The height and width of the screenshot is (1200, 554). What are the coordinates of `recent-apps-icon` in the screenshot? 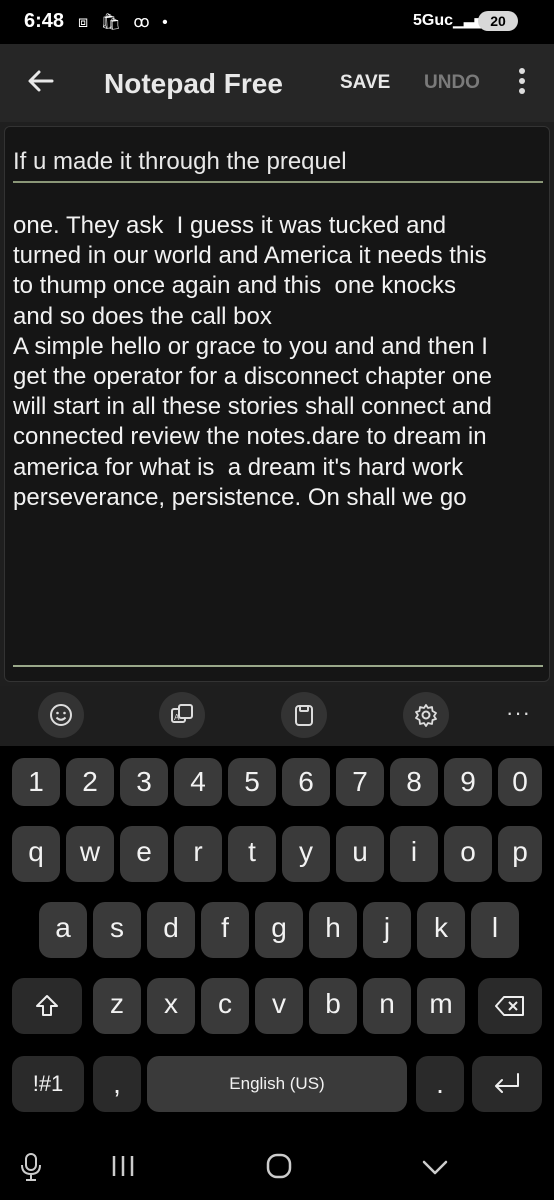 It's located at (123, 1166).